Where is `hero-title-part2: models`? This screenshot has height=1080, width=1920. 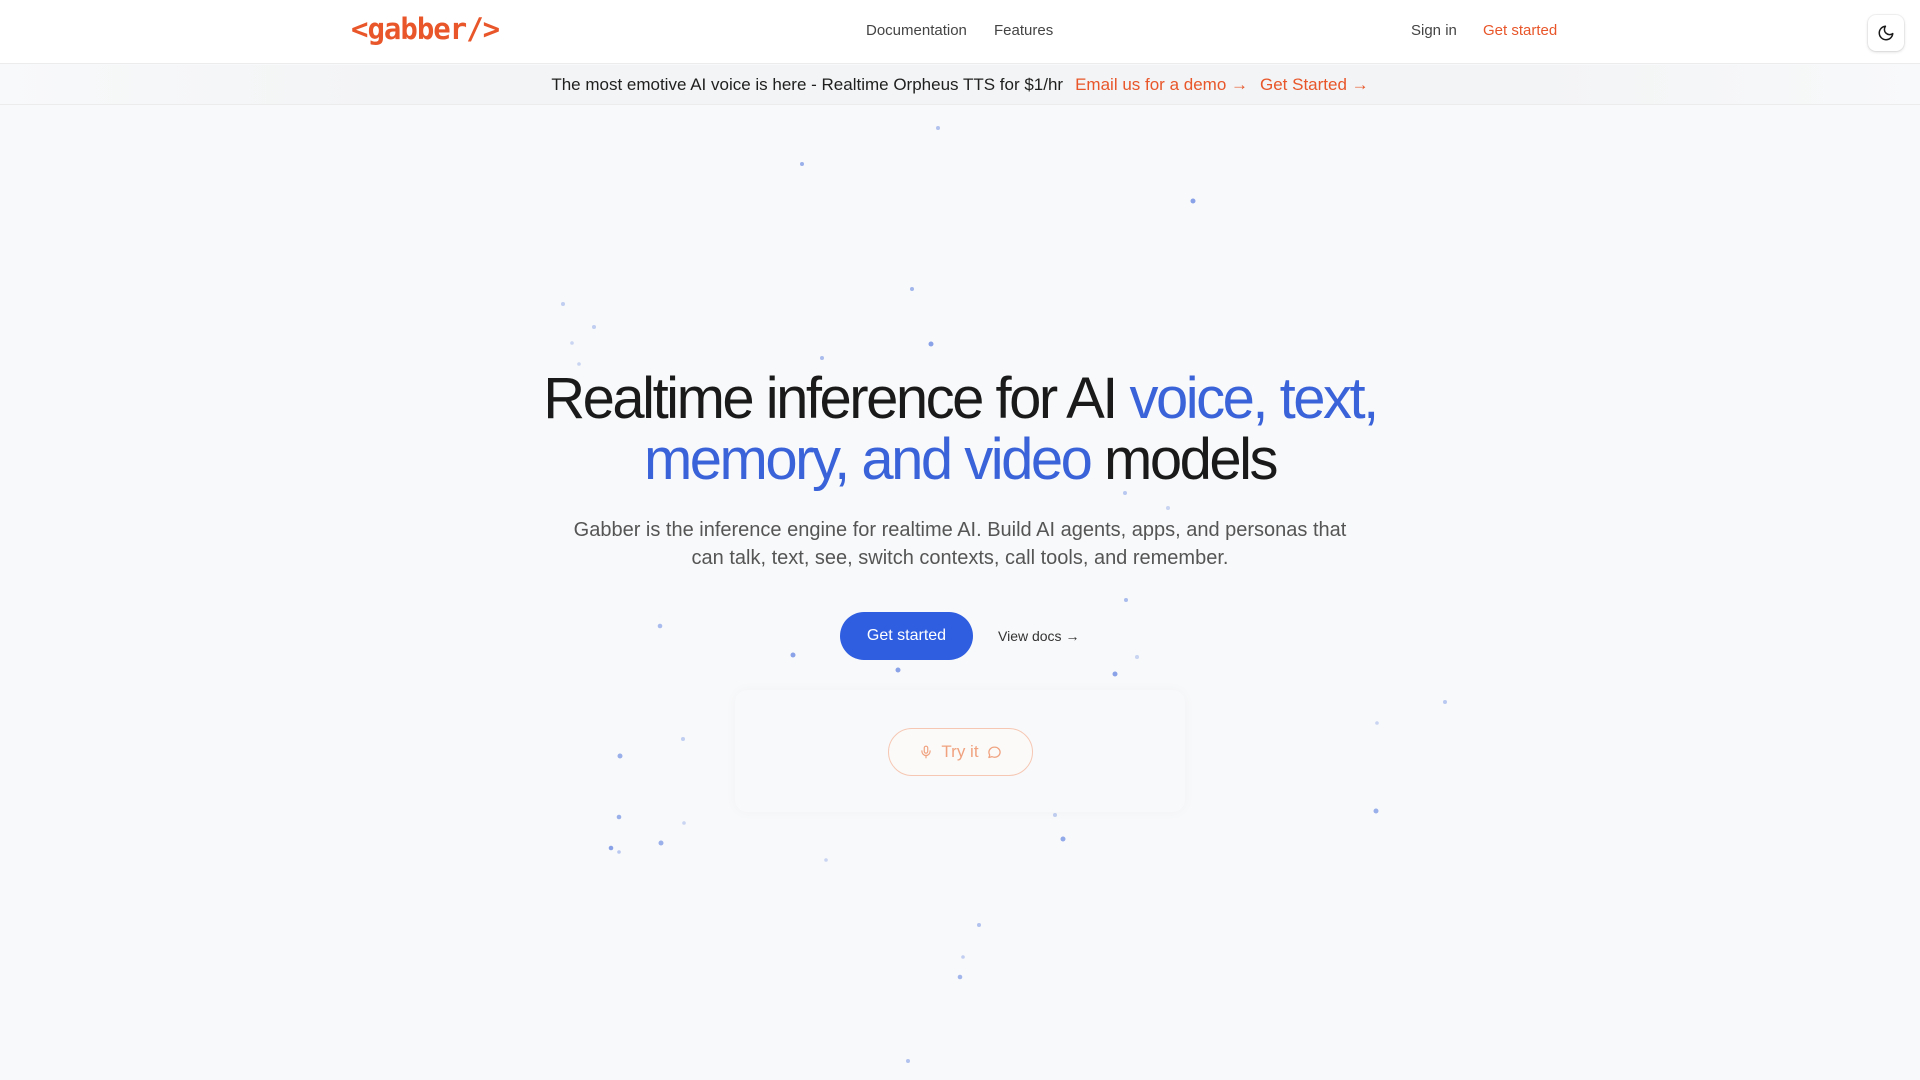
hero-title-part2: models is located at coordinates (1184, 459).